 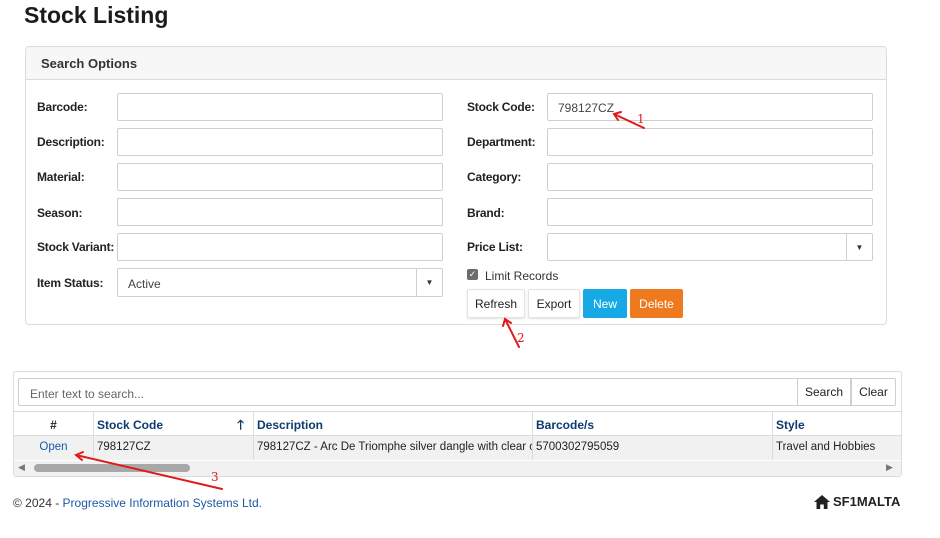 What do you see at coordinates (837, 423) in the screenshot?
I see `column-header-style: Style` at bounding box center [837, 423].